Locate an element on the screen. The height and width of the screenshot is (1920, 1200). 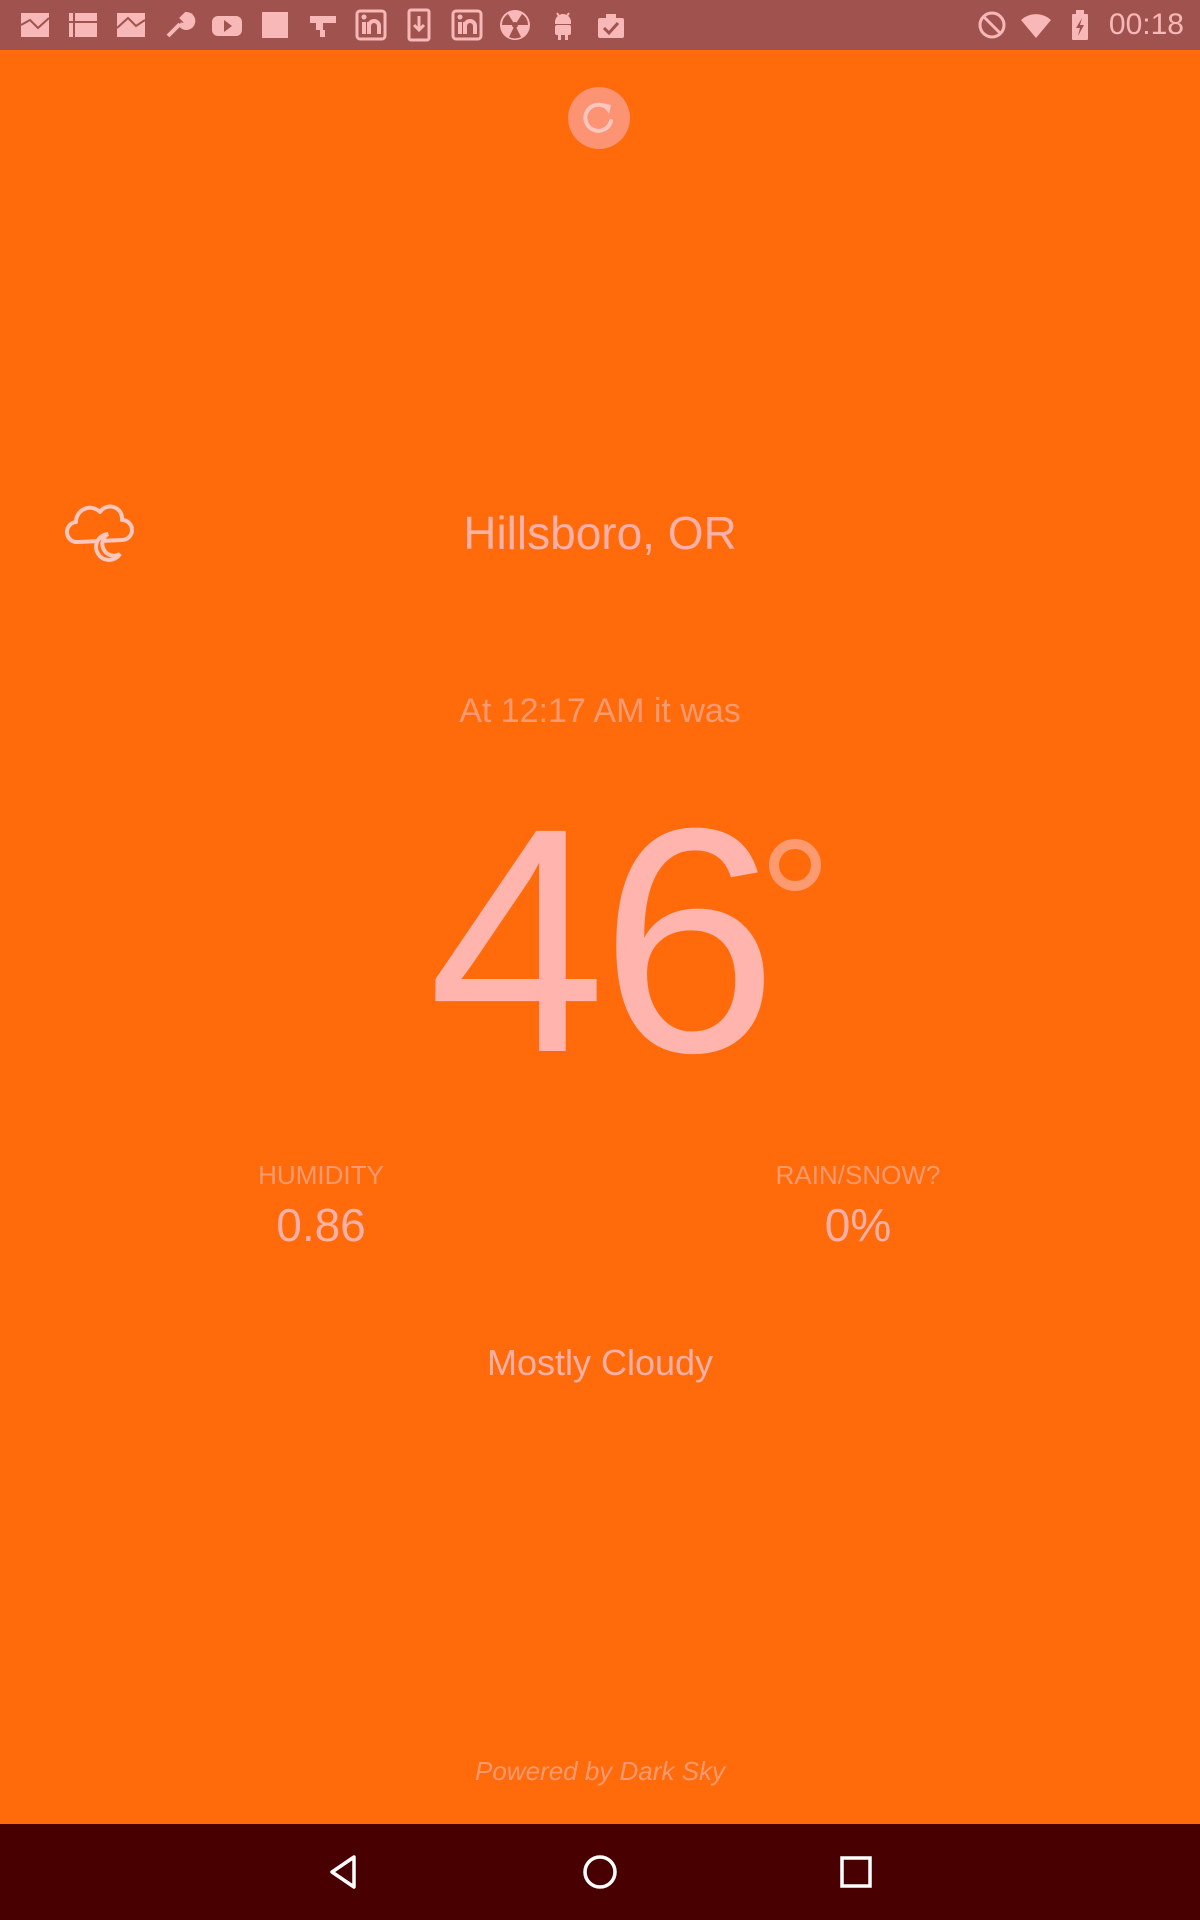
back-button is located at coordinates (344, 1872).